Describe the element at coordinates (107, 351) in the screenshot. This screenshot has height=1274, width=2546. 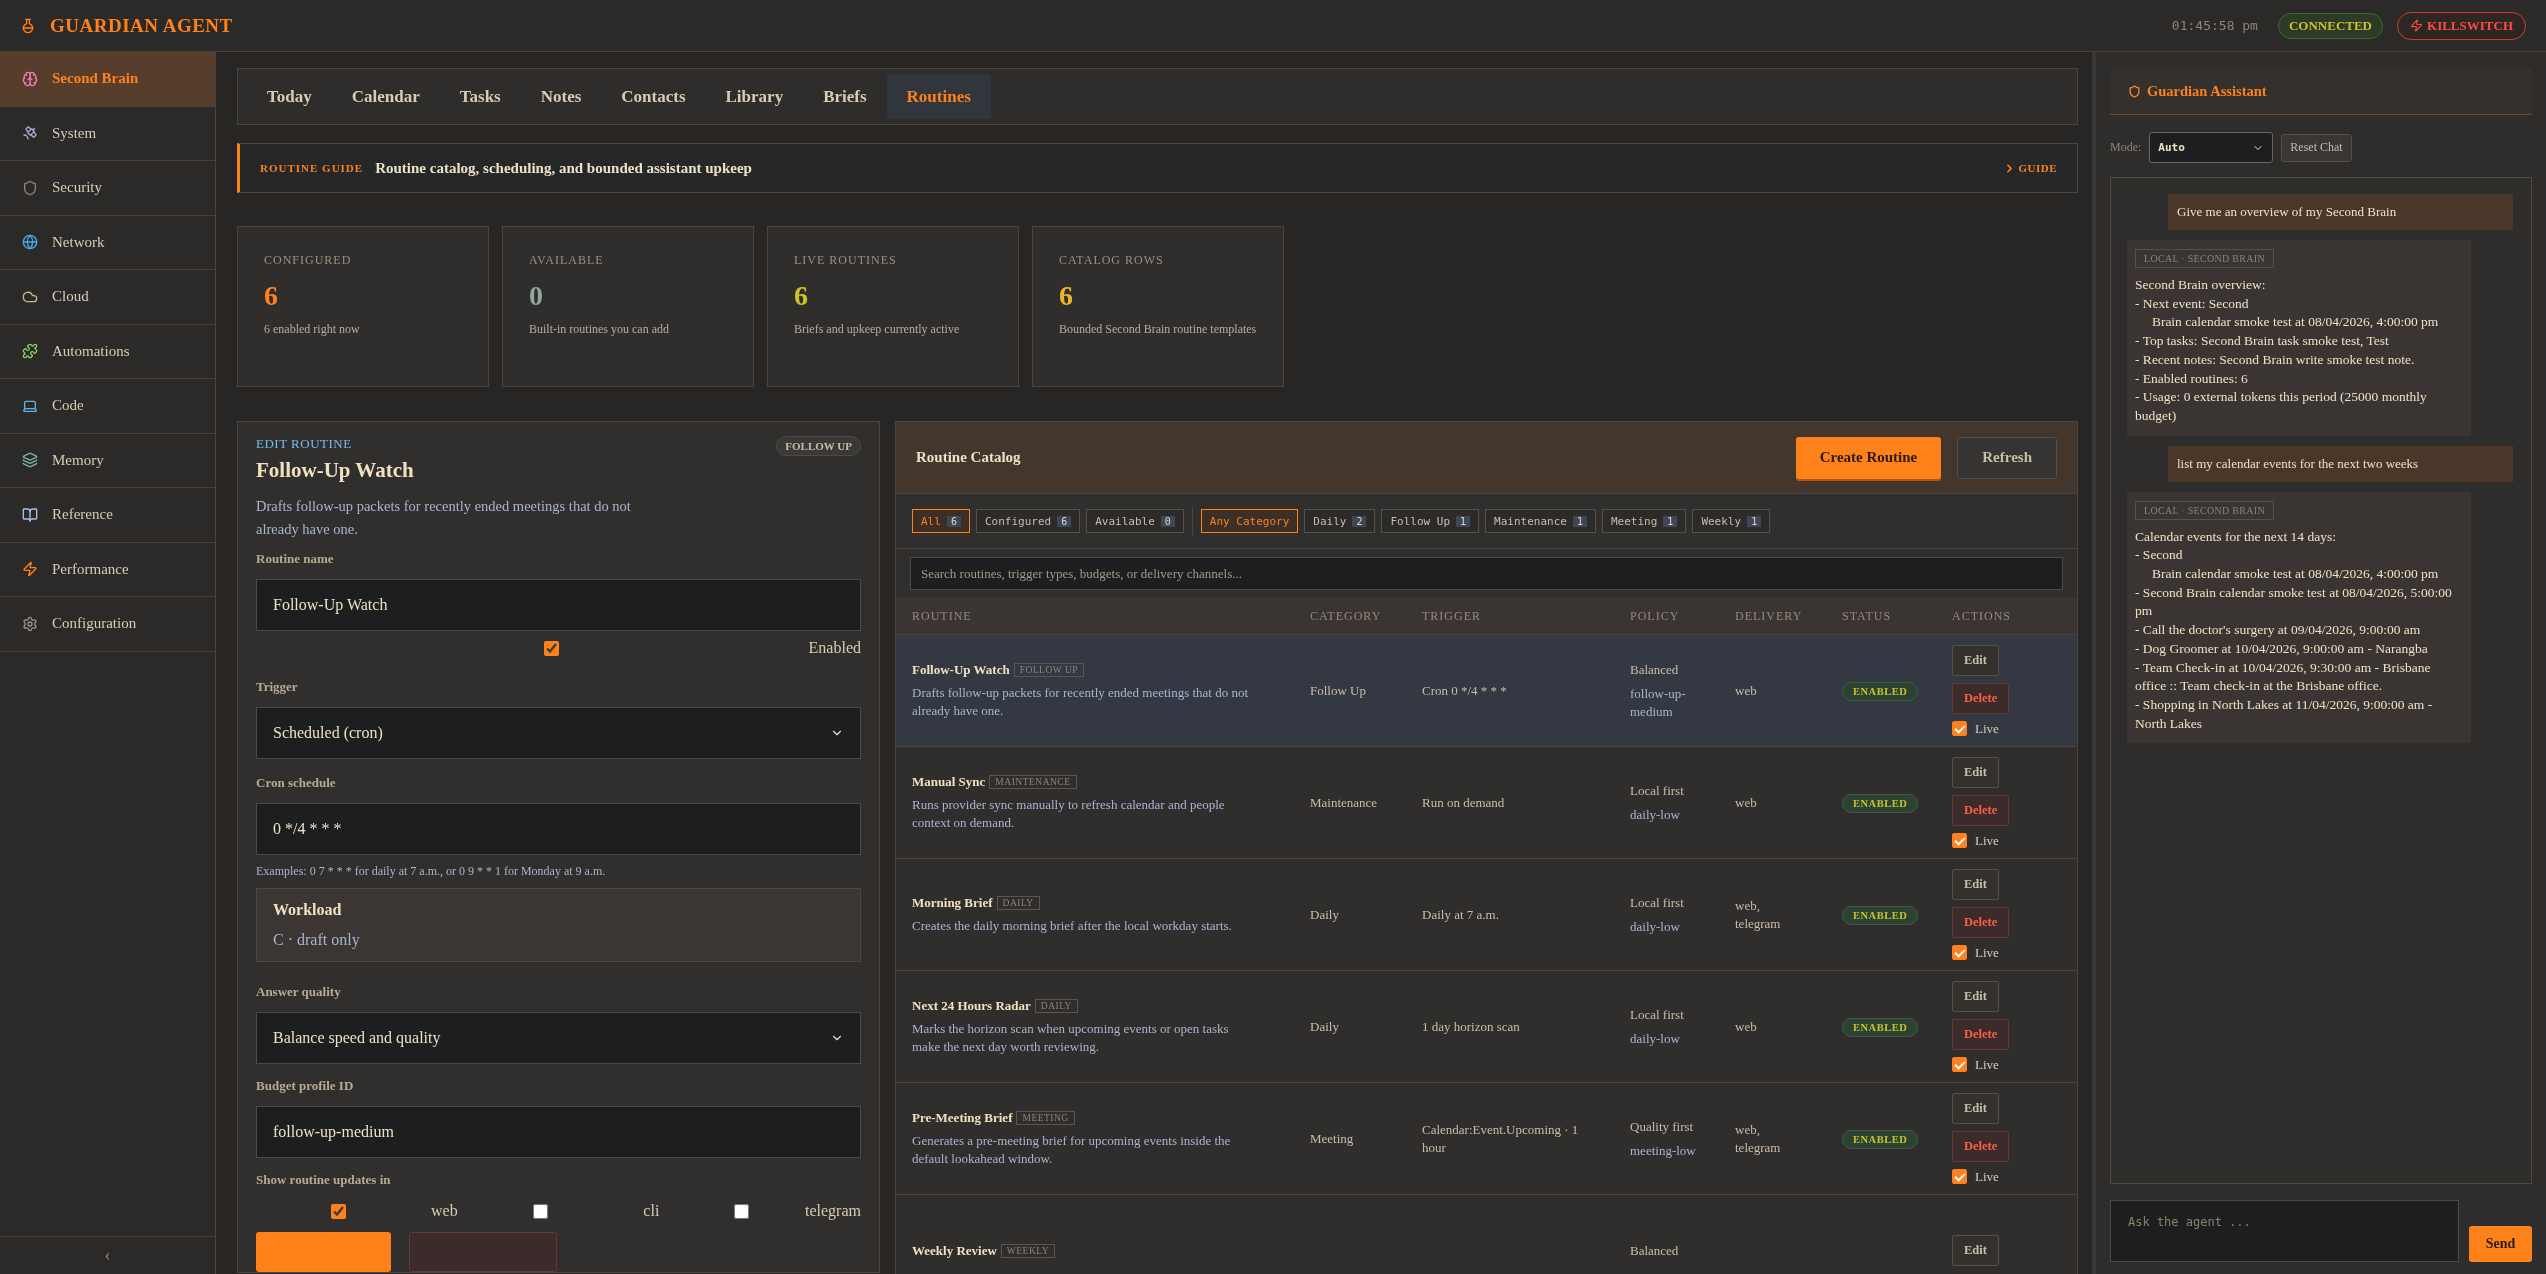
I see `sidebar-item: Automations` at that location.